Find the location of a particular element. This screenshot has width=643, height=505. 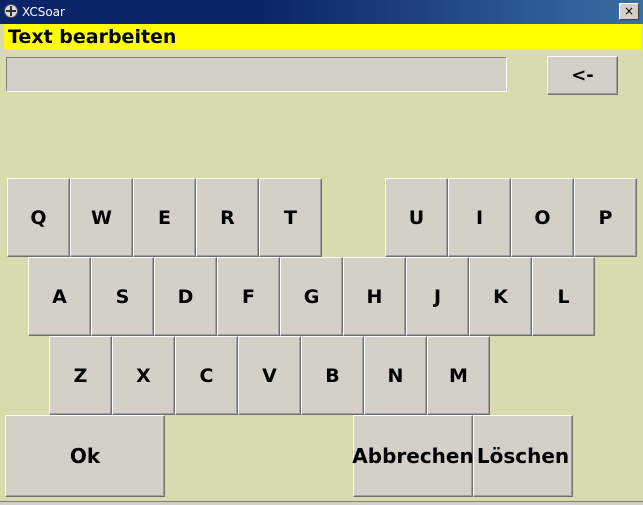

key-e: E is located at coordinates (164, 217).